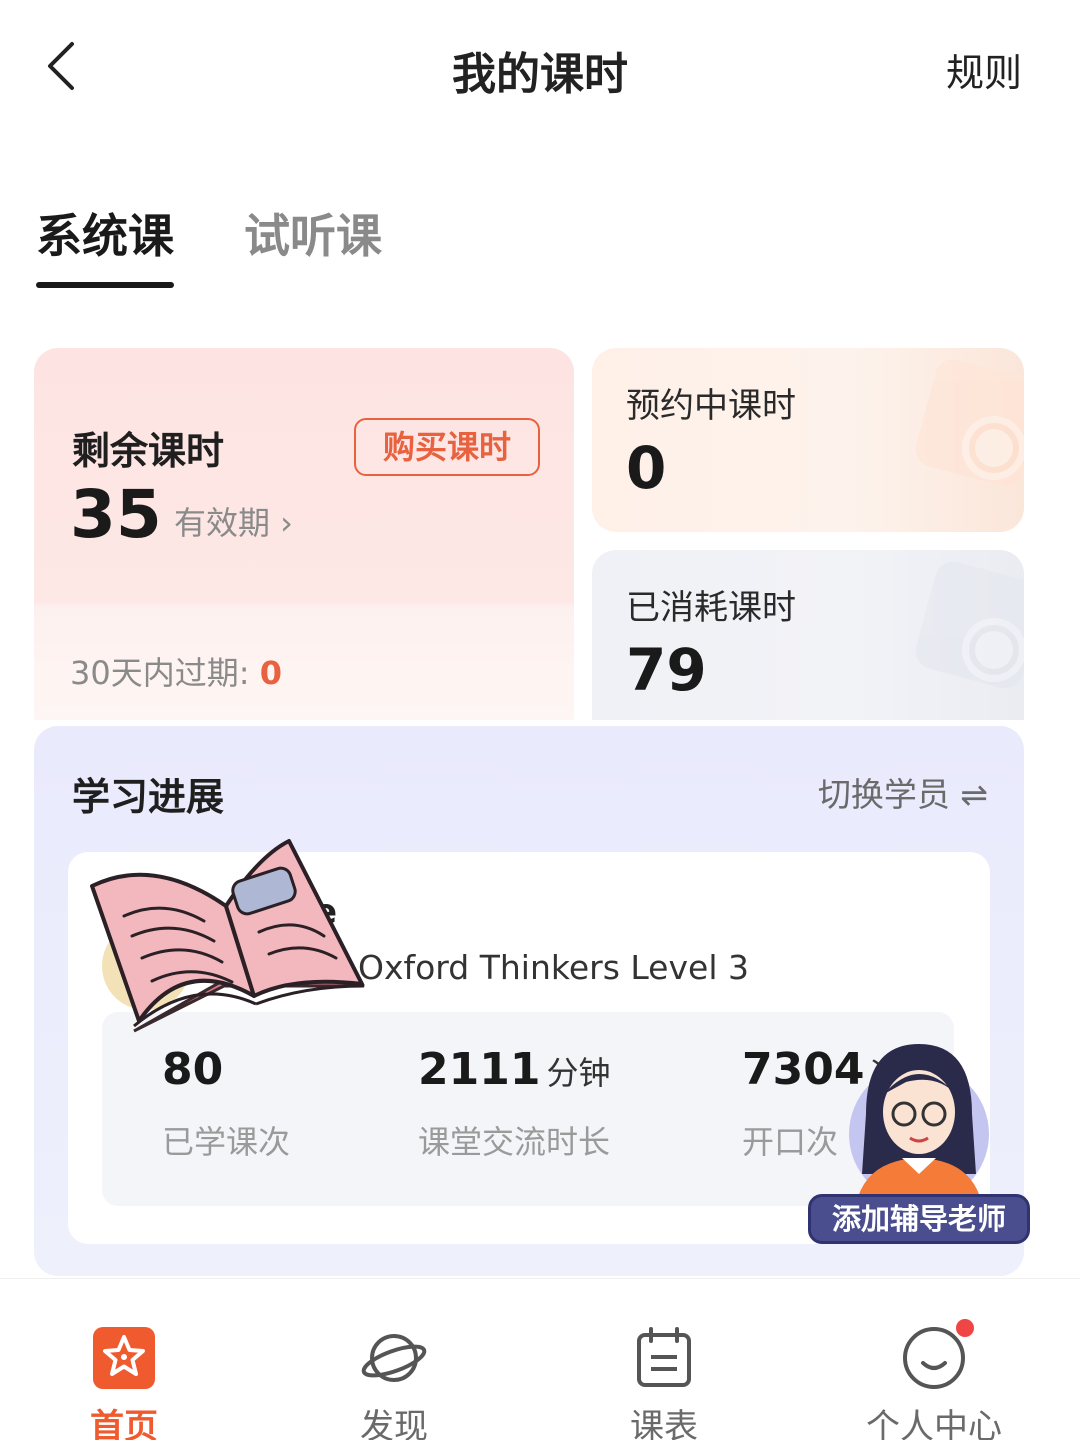 The image size is (1080, 1440). I want to click on talk-time-stat: 2111 分钟 课堂交流时长, so click(514, 1103).